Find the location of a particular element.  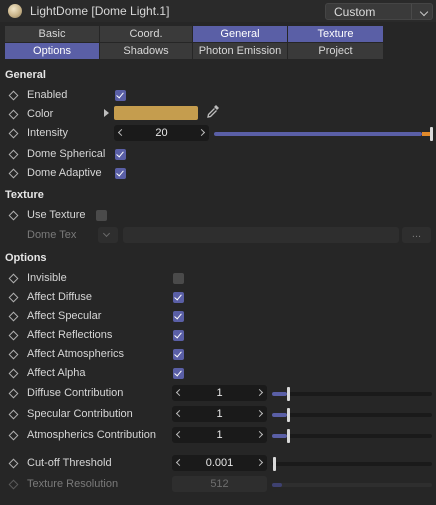

tab-project: Project is located at coordinates (335, 51).